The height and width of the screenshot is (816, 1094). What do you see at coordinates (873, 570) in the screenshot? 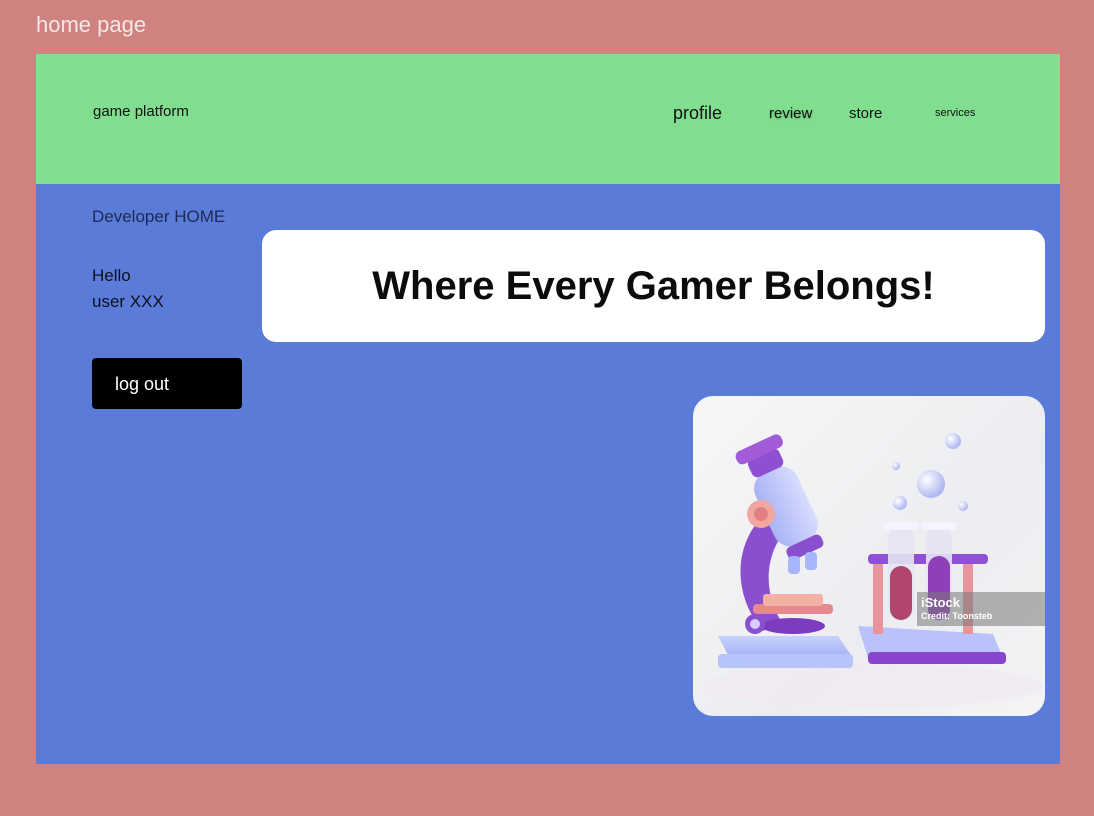
I see `microscope-illustration` at bounding box center [873, 570].